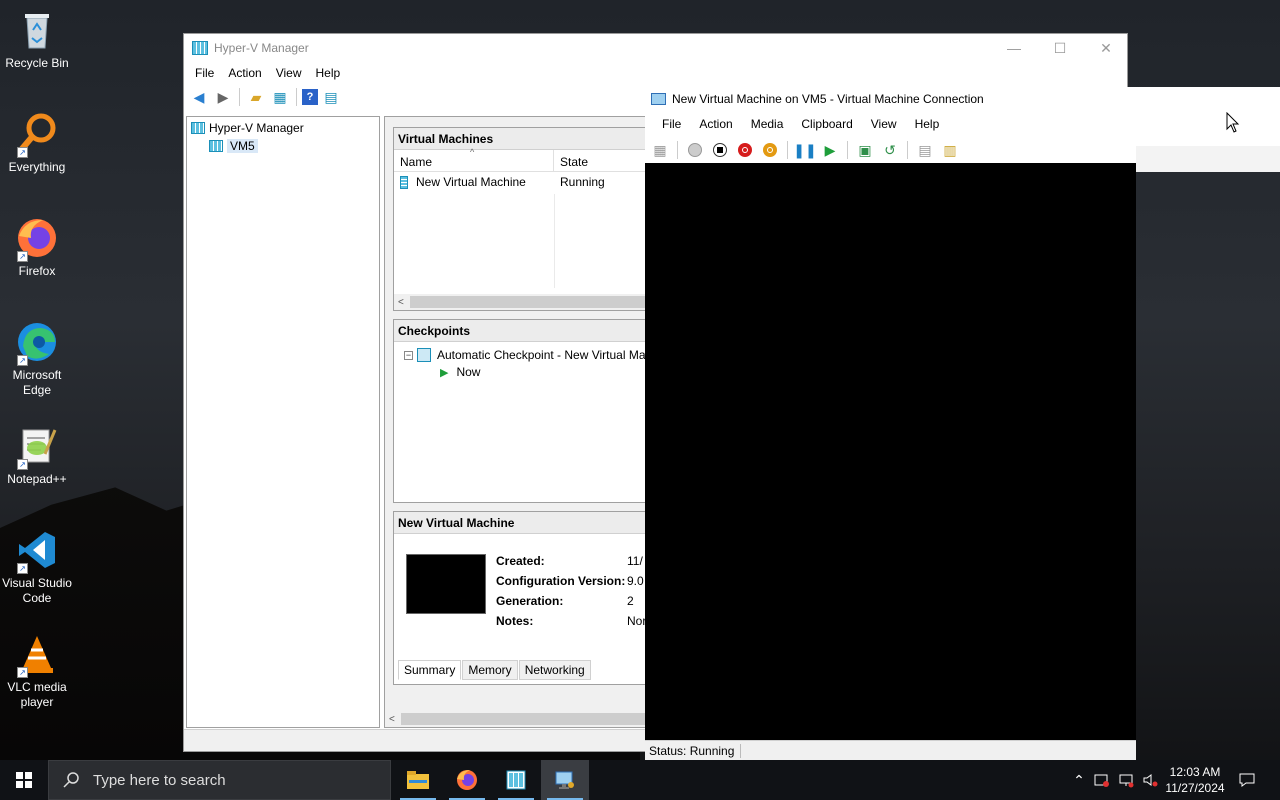 The height and width of the screenshot is (800, 1280). I want to click on revert-icon: ↺, so click(890, 150).